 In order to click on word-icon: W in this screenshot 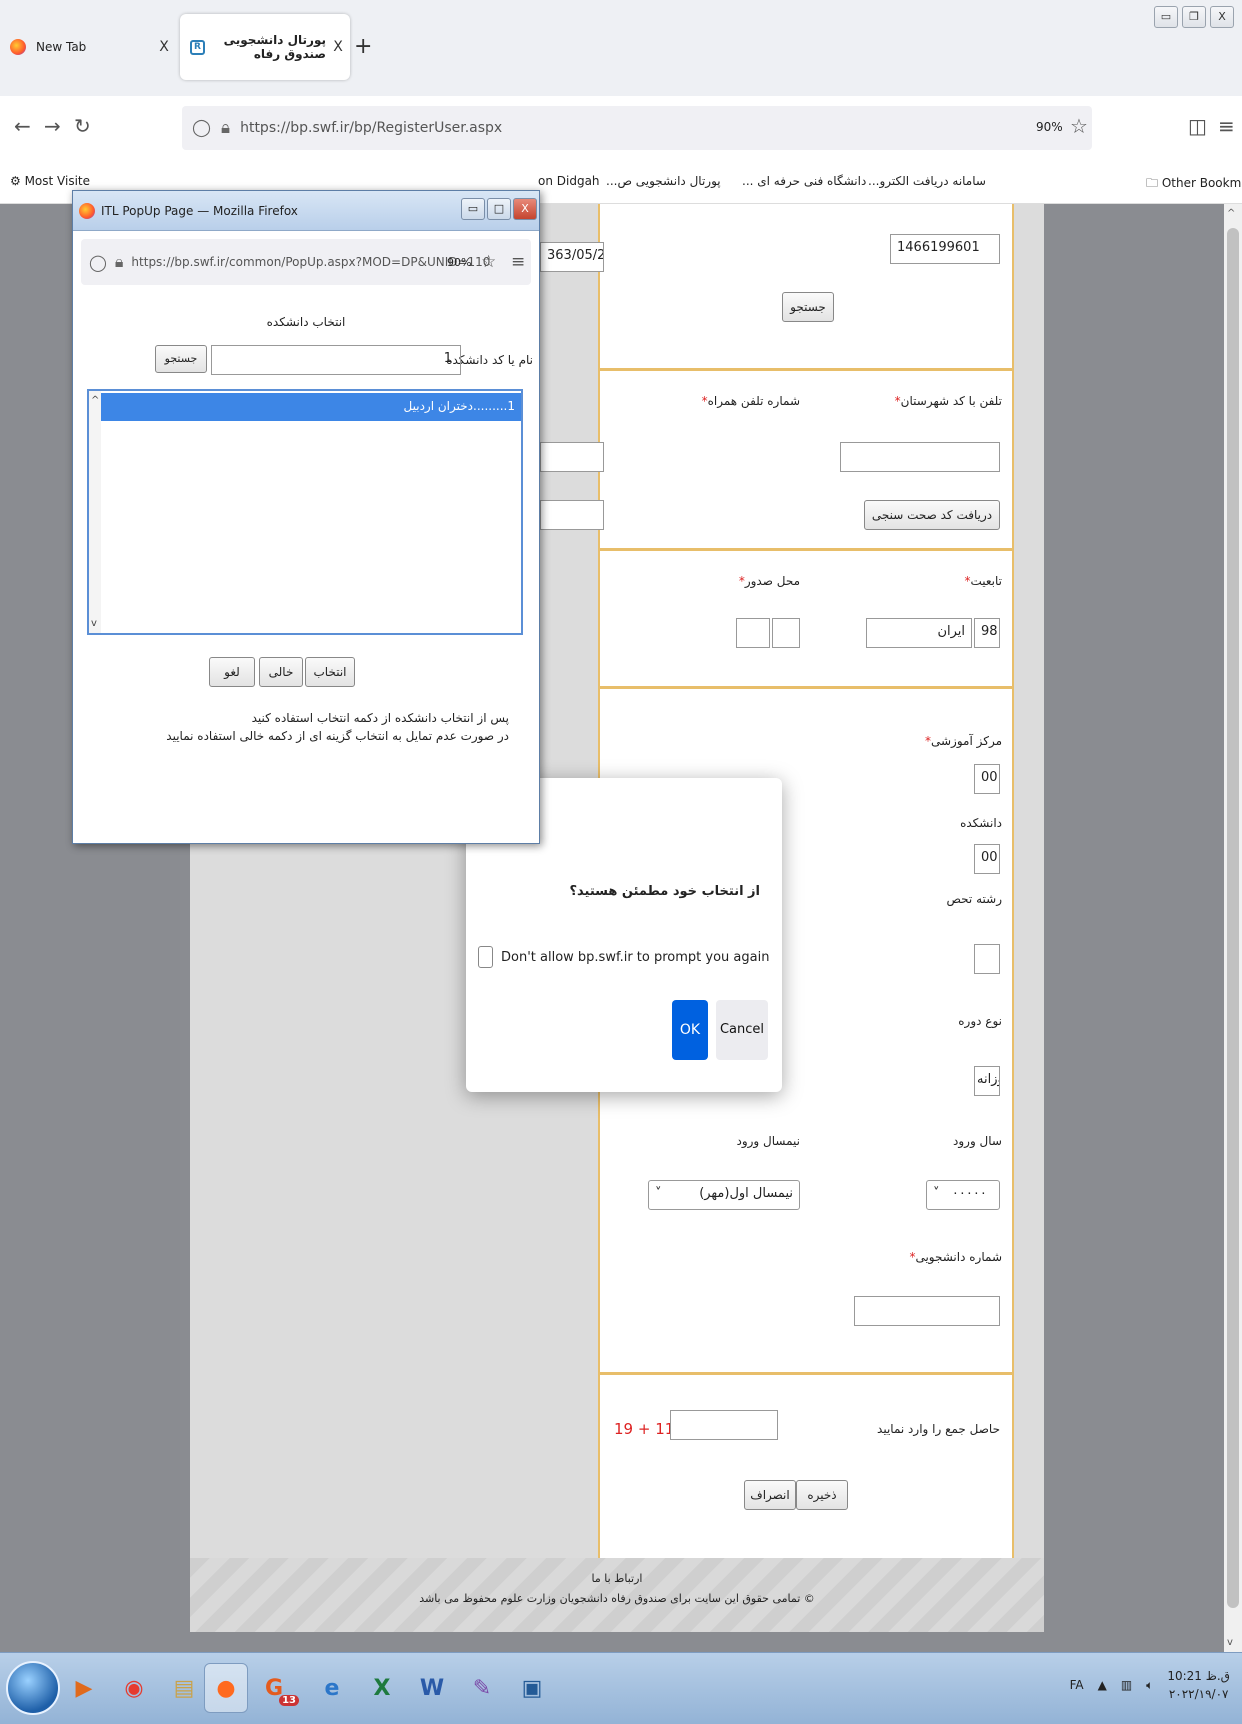, I will do `click(432, 1688)`.